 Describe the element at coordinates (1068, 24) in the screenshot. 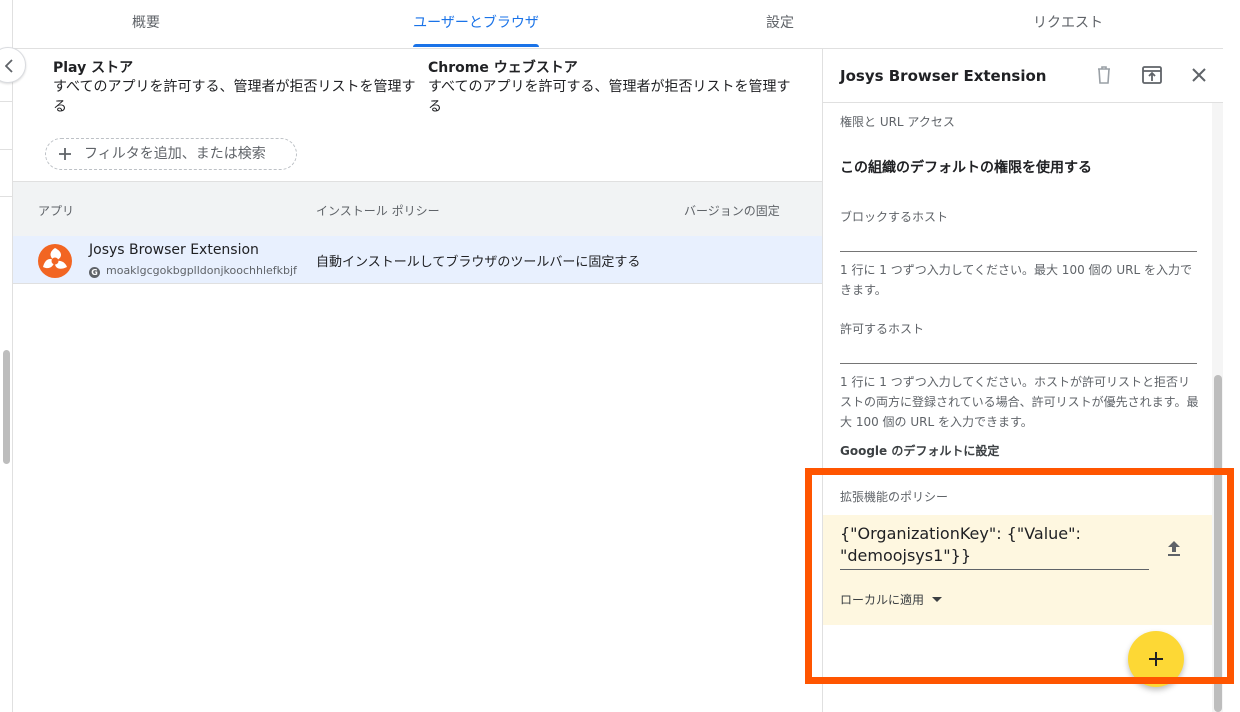

I see `tab-requests: リクエスト` at that location.